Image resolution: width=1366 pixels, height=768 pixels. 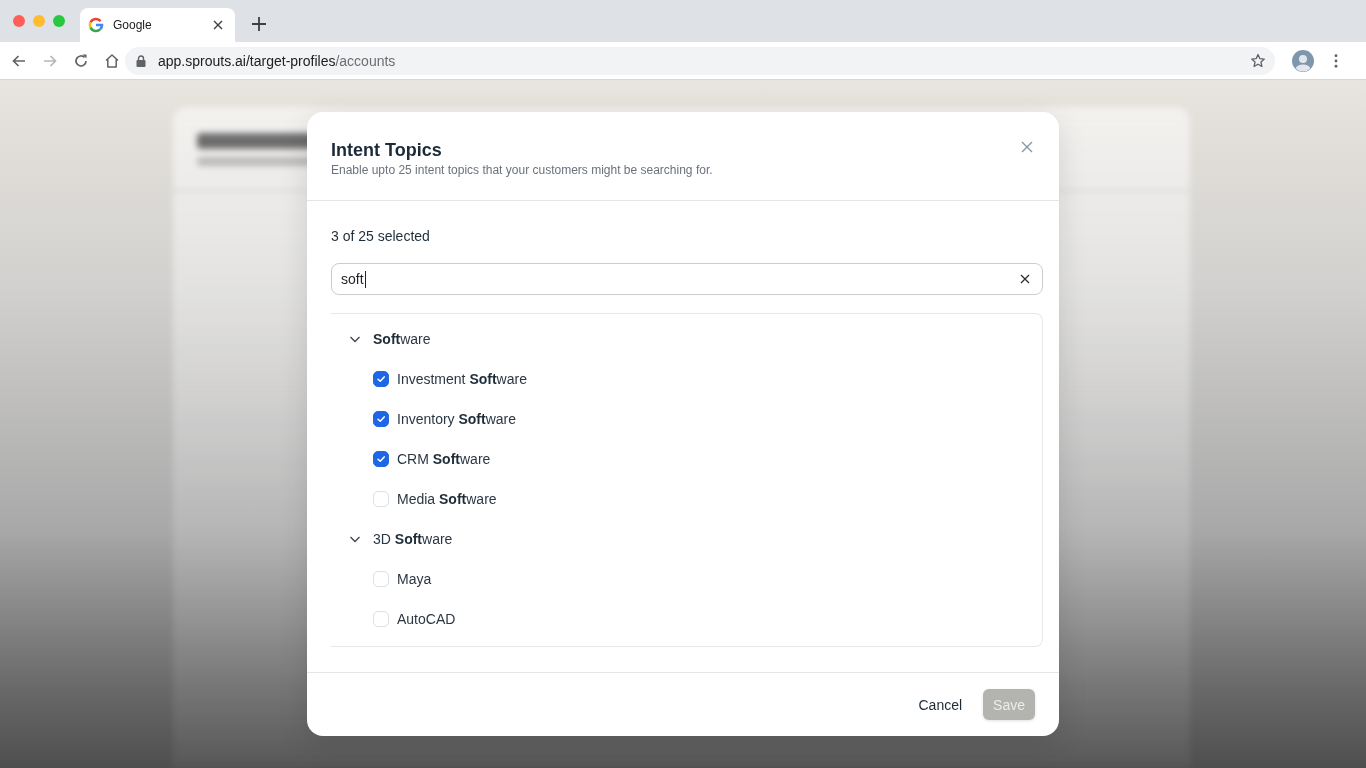 What do you see at coordinates (96, 25) in the screenshot?
I see `g-logo-icon` at bounding box center [96, 25].